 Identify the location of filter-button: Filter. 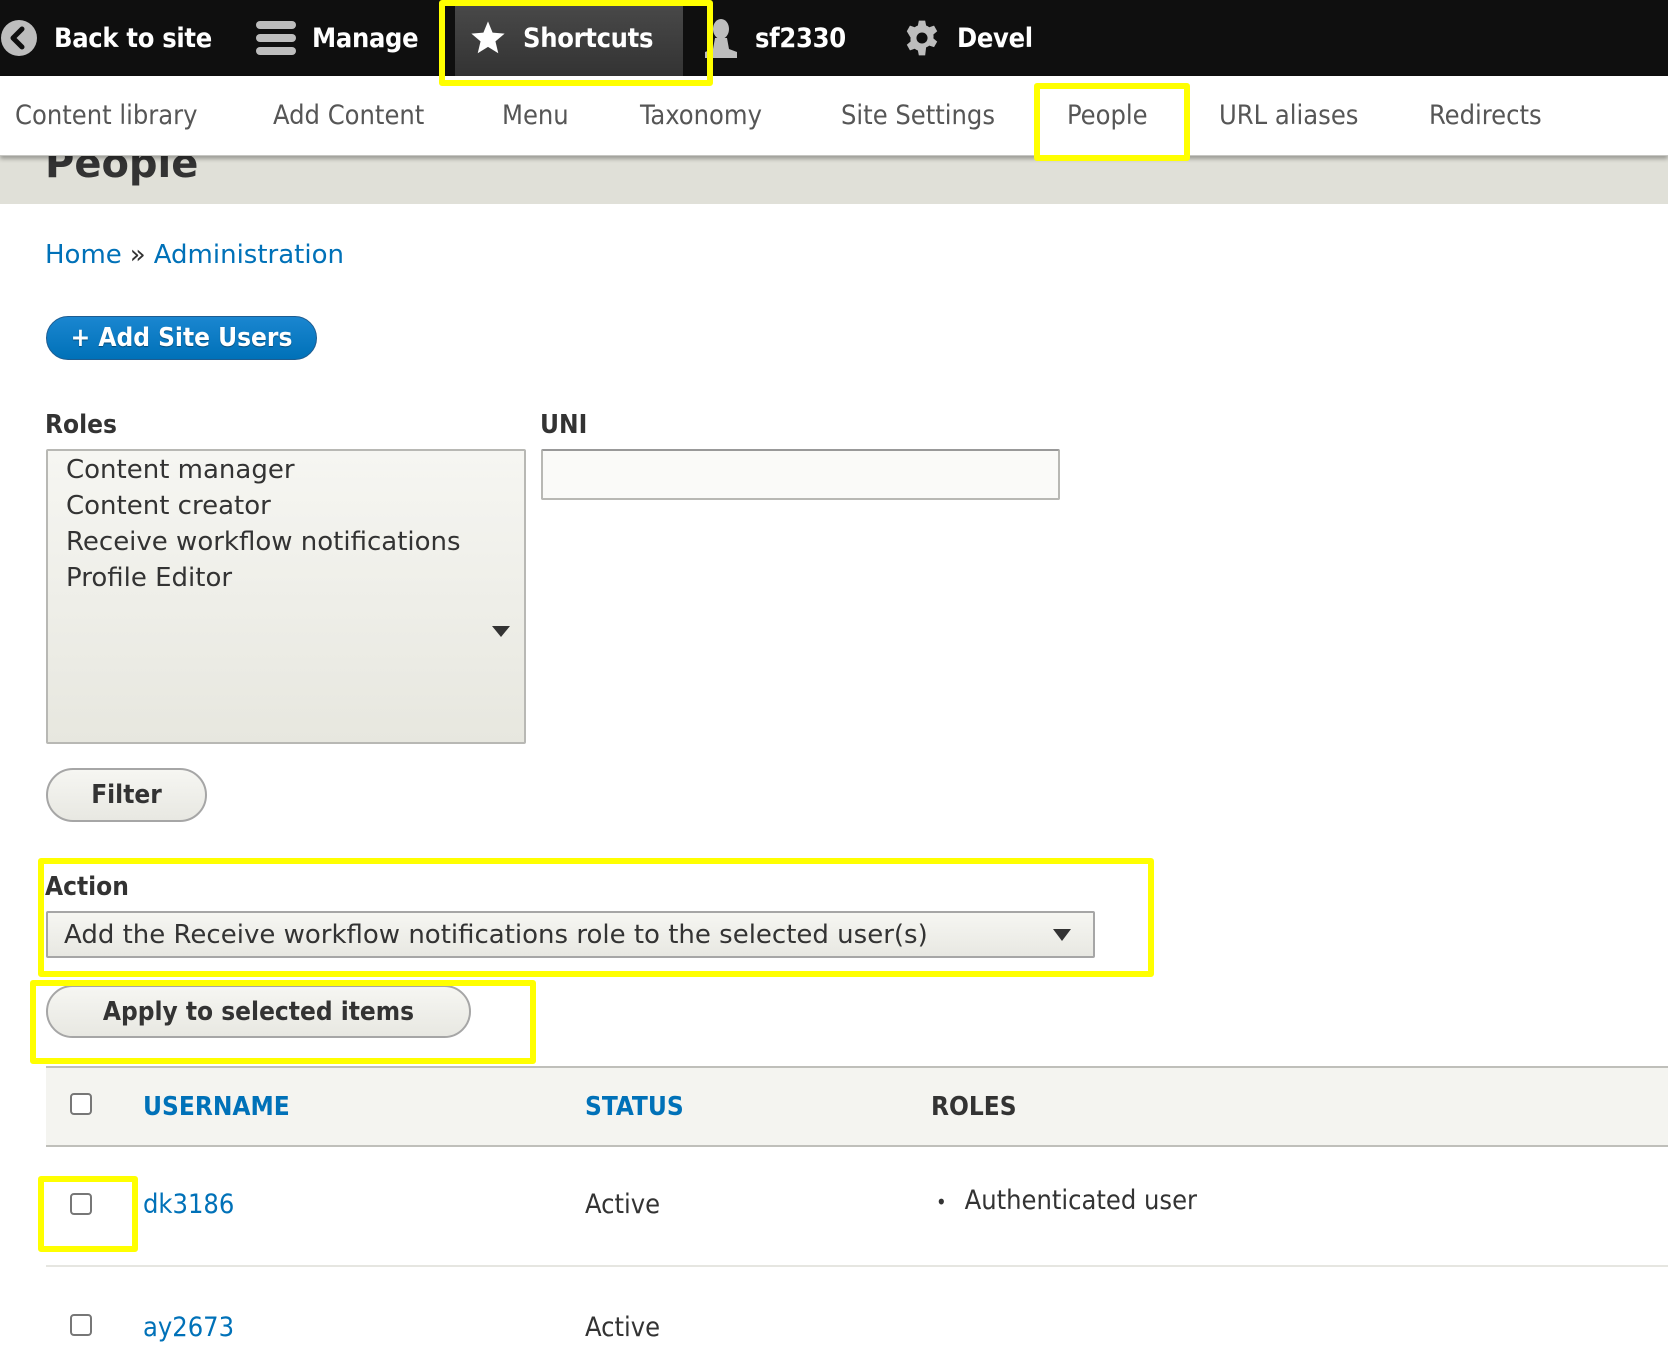
(126, 795).